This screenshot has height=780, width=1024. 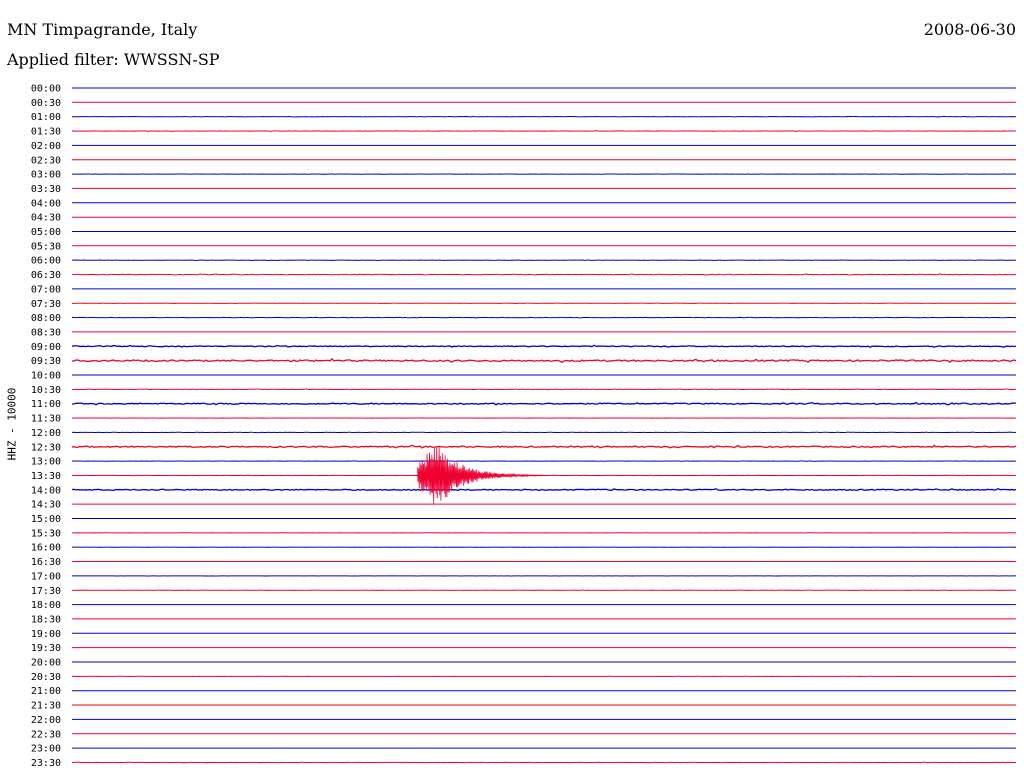 What do you see at coordinates (46, 261) in the screenshot?
I see `time-tick-label: 06:00` at bounding box center [46, 261].